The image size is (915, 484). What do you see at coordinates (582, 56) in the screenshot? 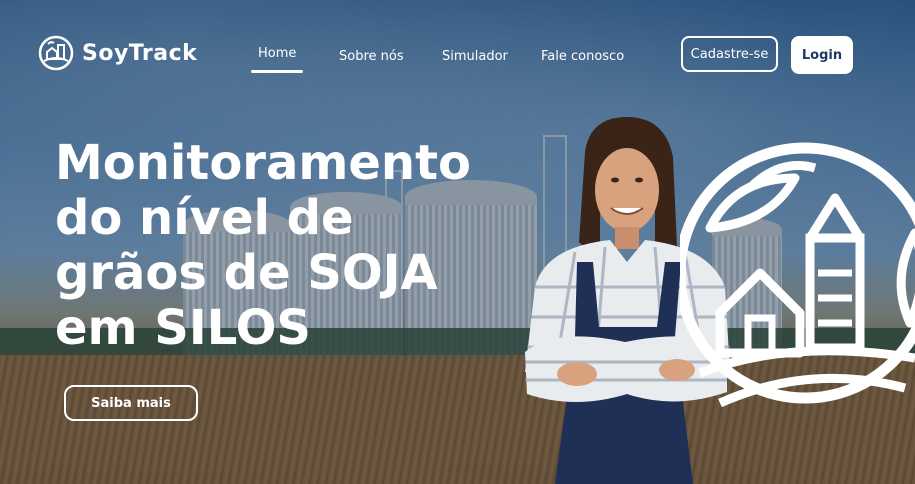
I see `nav-fale-conosco: Fale conosco` at bounding box center [582, 56].